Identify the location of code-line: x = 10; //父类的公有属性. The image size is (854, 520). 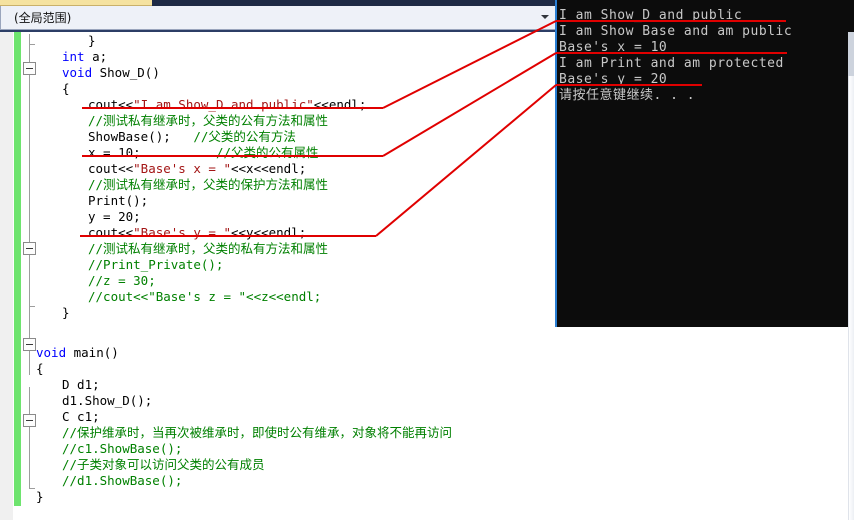
(203, 153).